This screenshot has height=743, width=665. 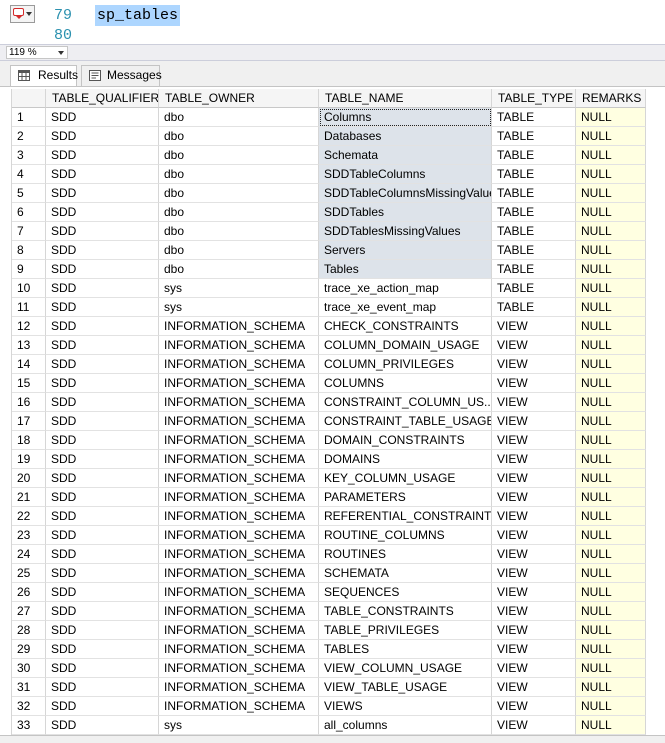 What do you see at coordinates (405, 687) in the screenshot?
I see `grid-cell: VIEW_TABLE_USAGE` at bounding box center [405, 687].